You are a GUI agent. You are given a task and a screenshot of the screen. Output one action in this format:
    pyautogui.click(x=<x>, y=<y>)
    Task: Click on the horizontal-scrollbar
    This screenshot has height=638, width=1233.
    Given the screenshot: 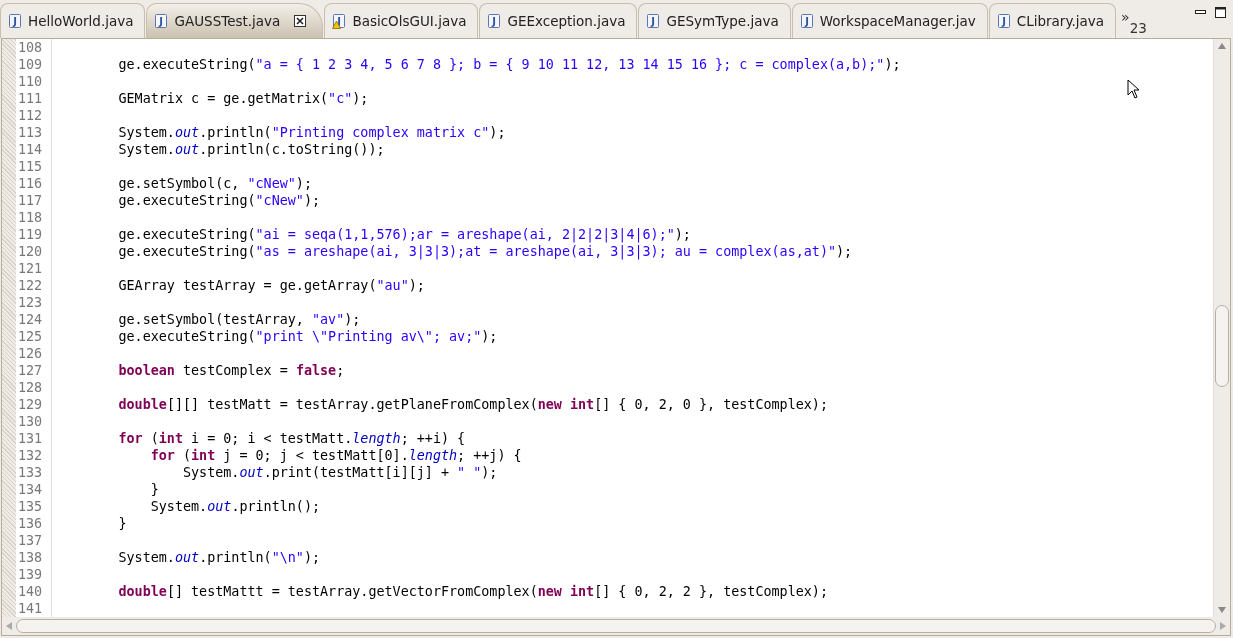 What is the action you would take?
    pyautogui.click(x=616, y=626)
    